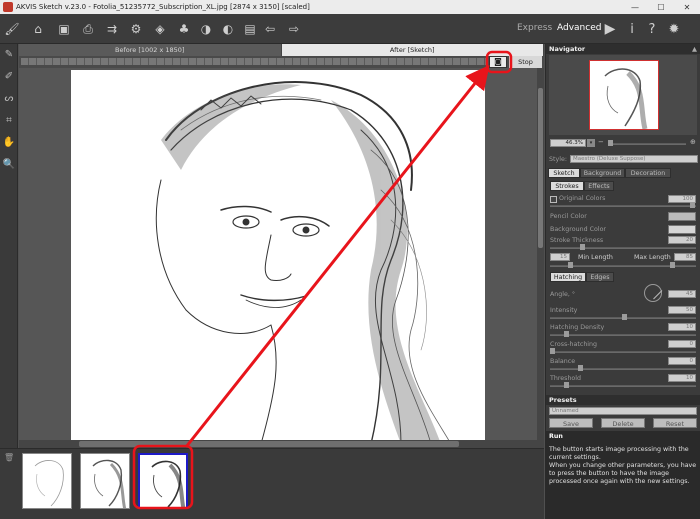 The height and width of the screenshot is (519, 700). Describe the element at coordinates (601, 142) in the screenshot. I see `zoom-out-icon: −` at that location.